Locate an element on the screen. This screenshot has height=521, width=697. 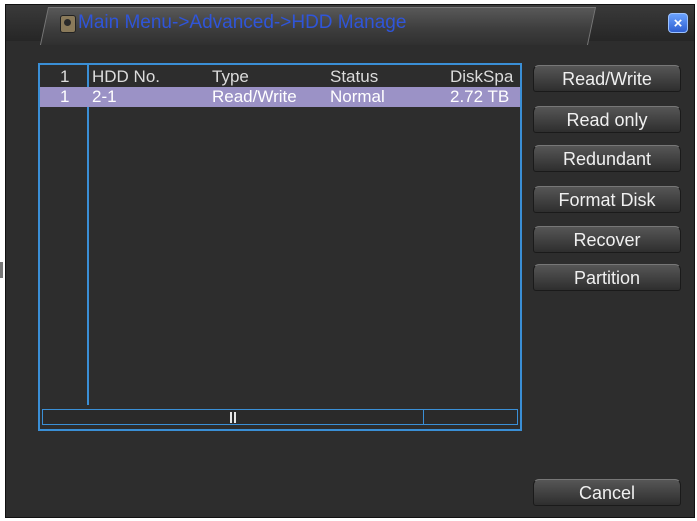
header-index: 1 is located at coordinates (65, 76).